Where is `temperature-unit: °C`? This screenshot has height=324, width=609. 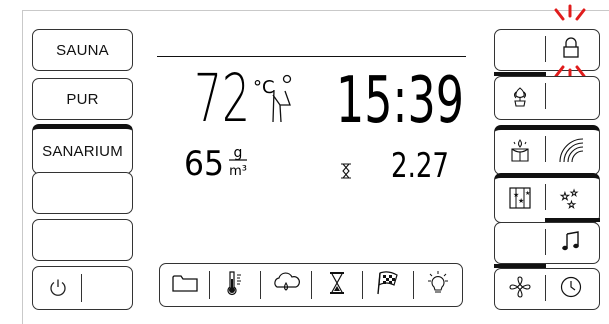
temperature-unit: °C is located at coordinates (264, 87).